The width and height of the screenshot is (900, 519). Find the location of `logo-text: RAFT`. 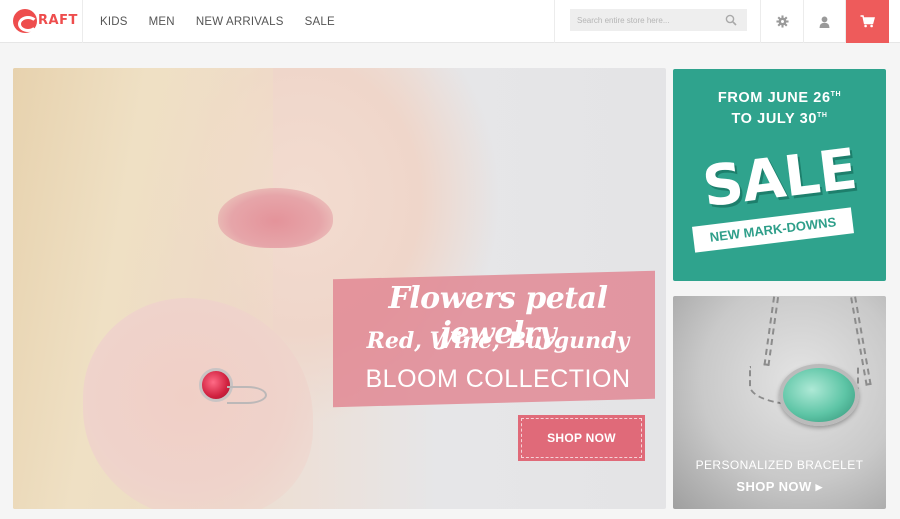

logo-text: RAFT is located at coordinates (58, 20).